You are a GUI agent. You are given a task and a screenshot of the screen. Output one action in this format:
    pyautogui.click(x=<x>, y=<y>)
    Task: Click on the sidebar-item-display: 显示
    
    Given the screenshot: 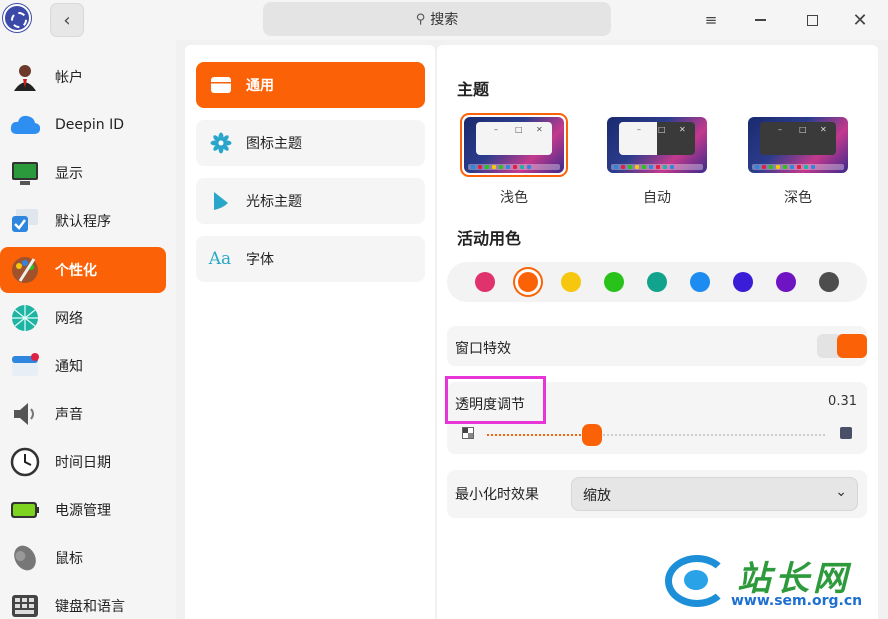 What is the action you would take?
    pyautogui.click(x=83, y=173)
    